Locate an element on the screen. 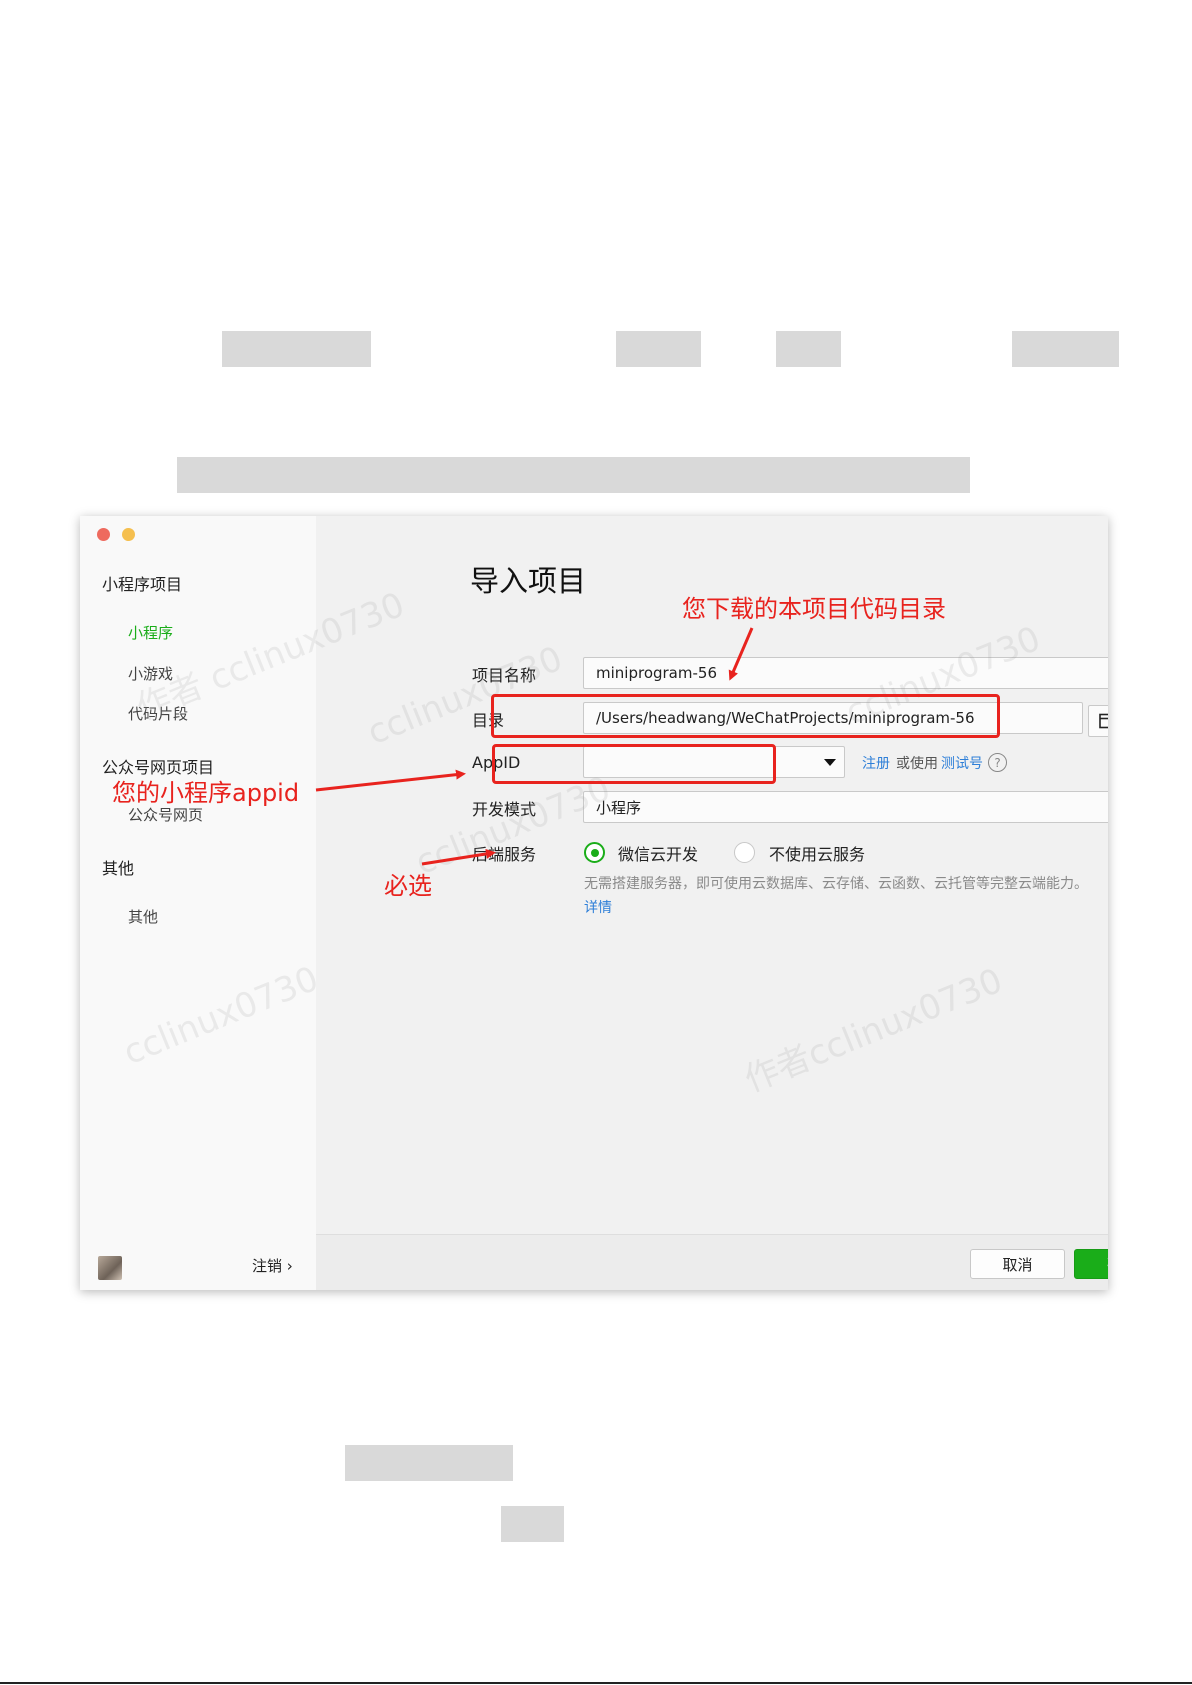 The image size is (1192, 1685). arrow-to-cloud-option is located at coordinates (458, 857).